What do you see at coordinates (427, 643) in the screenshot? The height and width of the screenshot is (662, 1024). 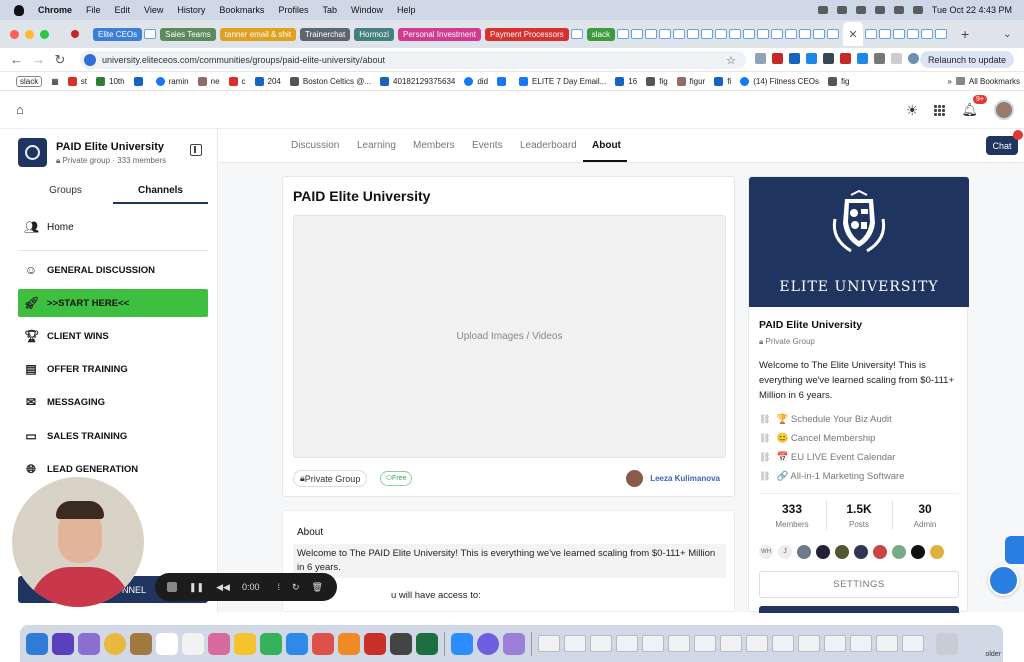 I see `excel-icon` at bounding box center [427, 643].